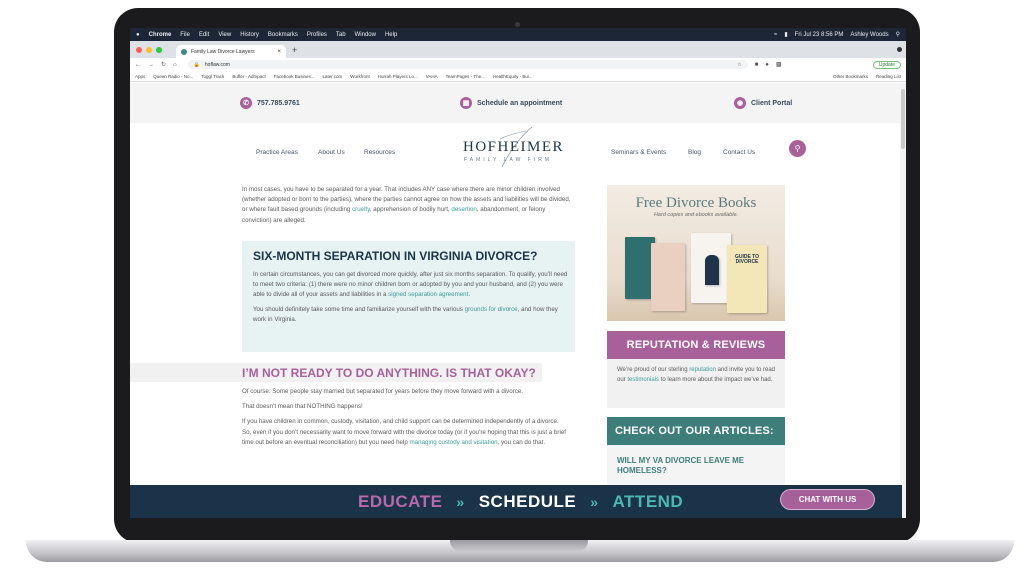  I want to click on page-scrollbar, so click(903, 300).